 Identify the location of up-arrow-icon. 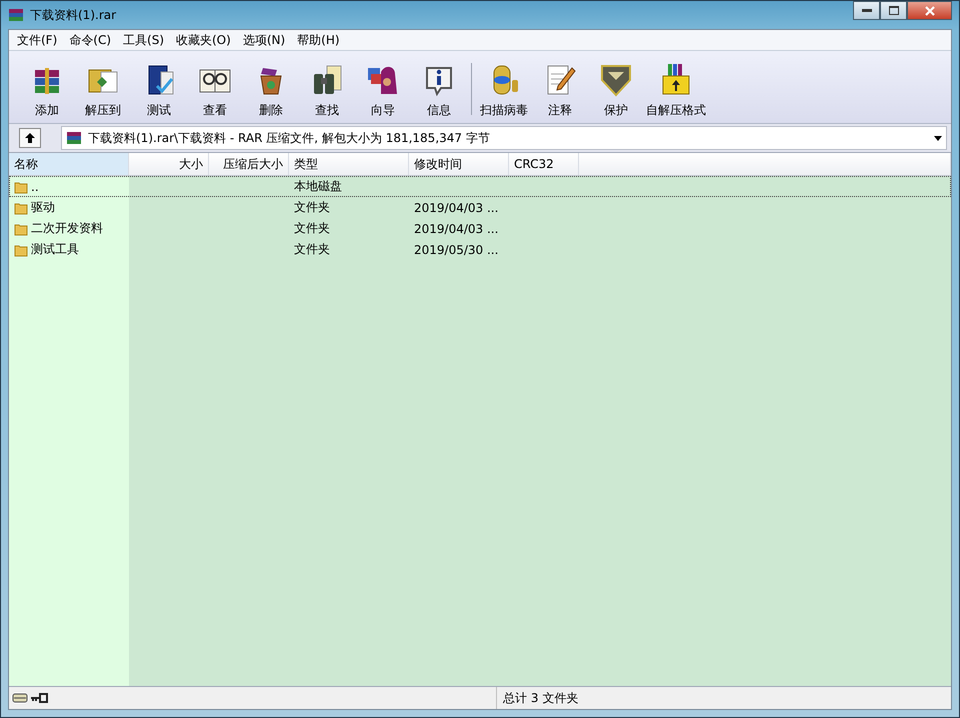
(30, 138).